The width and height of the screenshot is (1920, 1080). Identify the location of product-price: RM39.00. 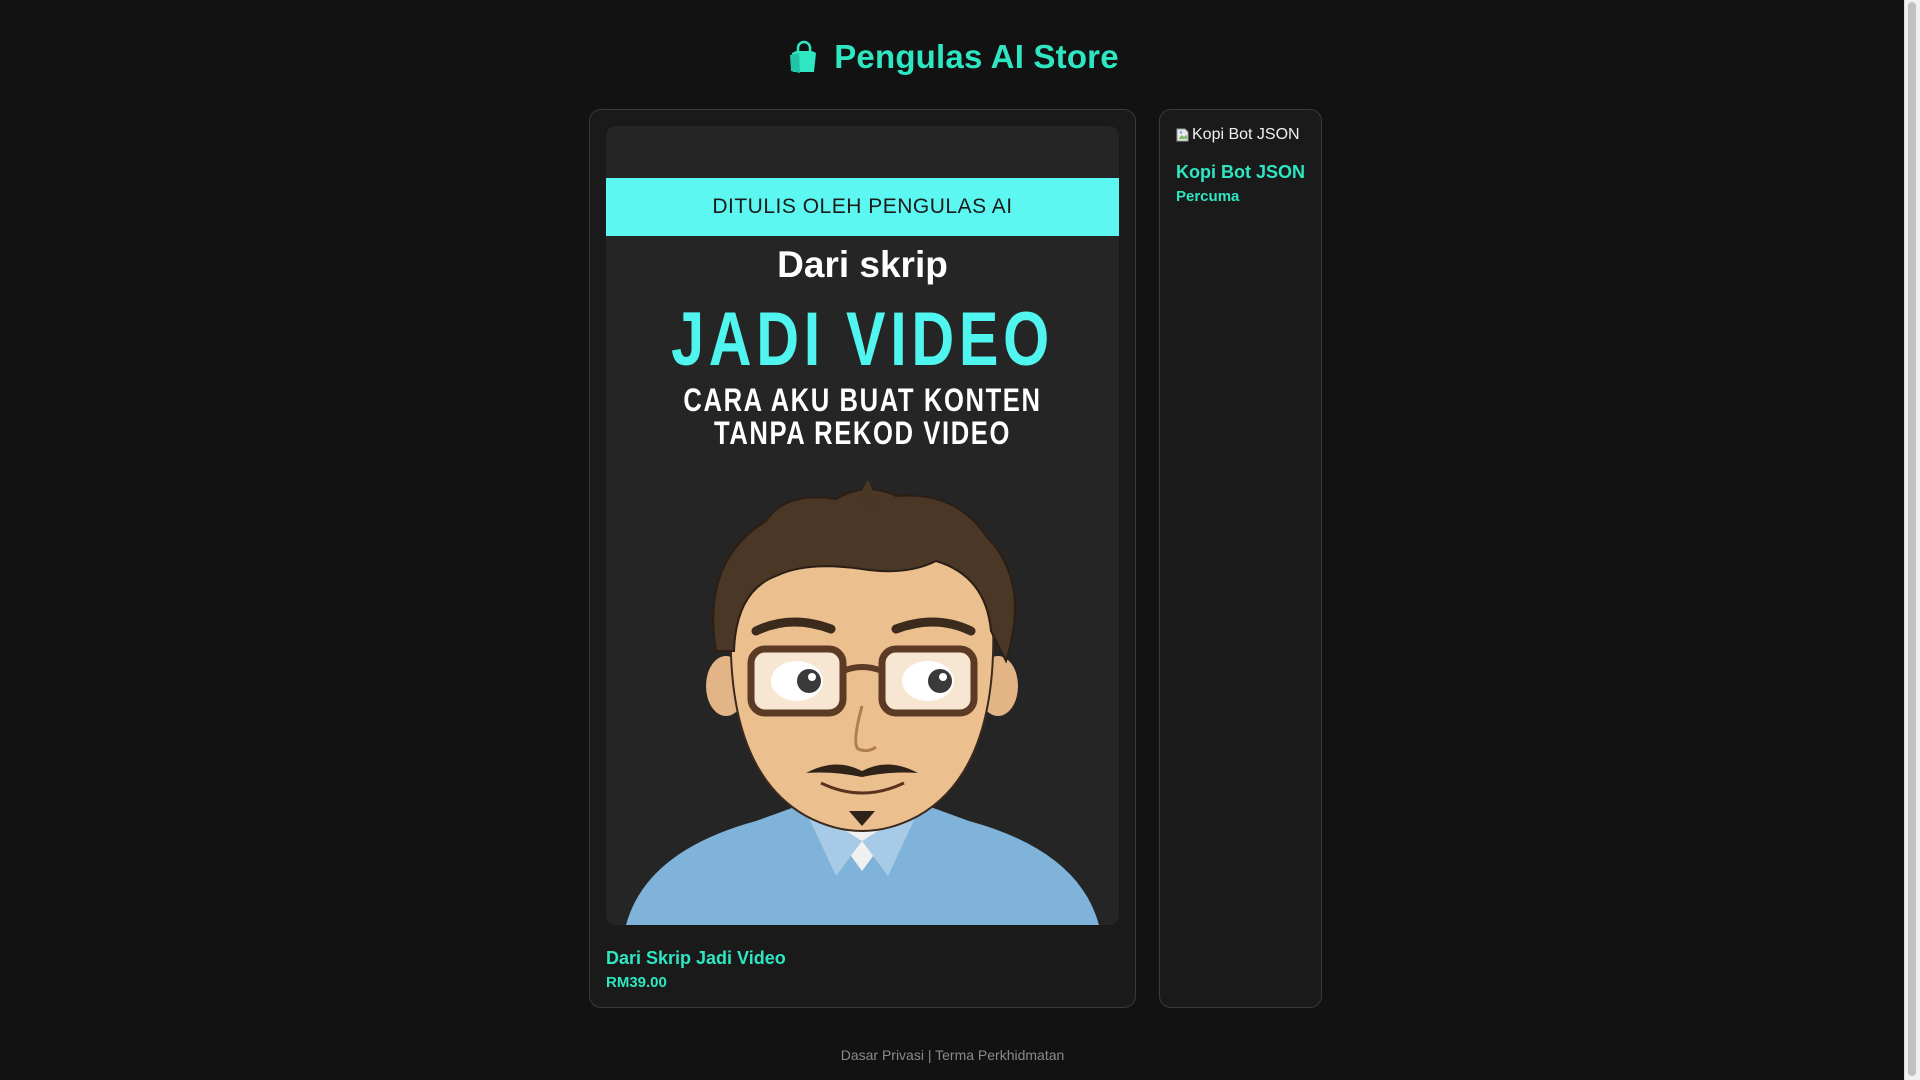
(636, 982).